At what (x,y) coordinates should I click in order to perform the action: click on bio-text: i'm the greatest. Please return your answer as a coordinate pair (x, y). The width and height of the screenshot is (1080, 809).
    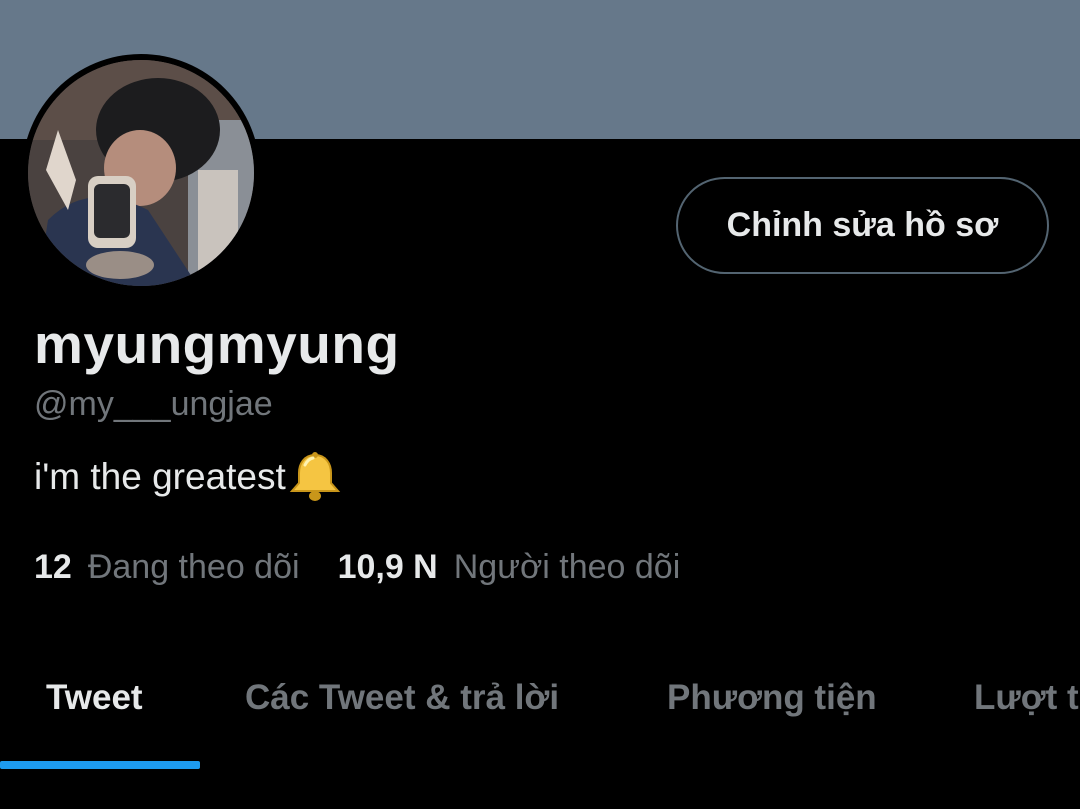
    Looking at the image, I should click on (160, 476).